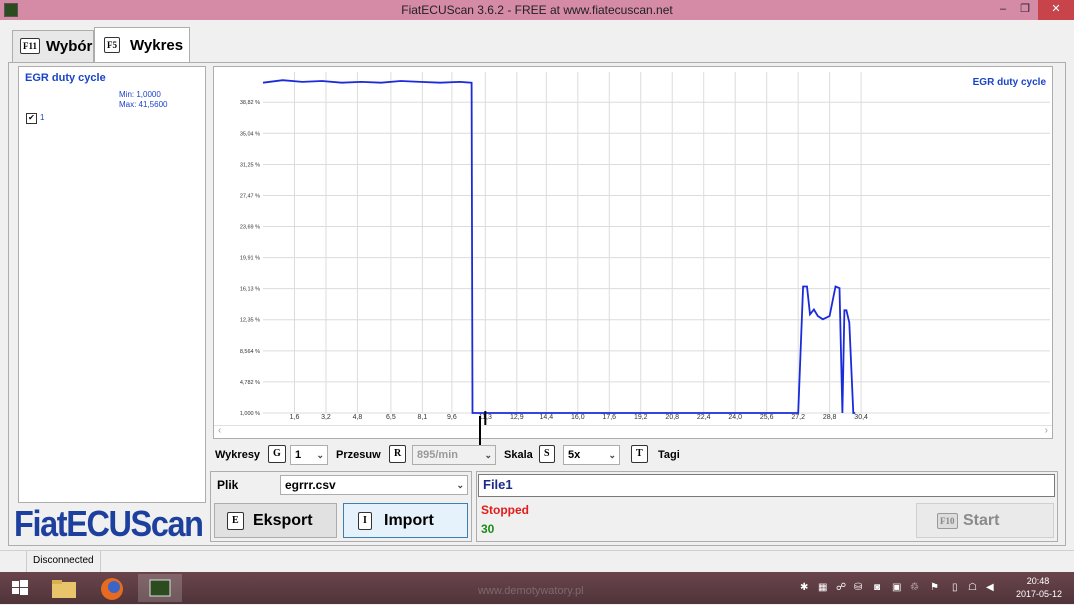 This screenshot has width=1074, height=605. I want to click on wykresy-label: Wykresy, so click(238, 455).